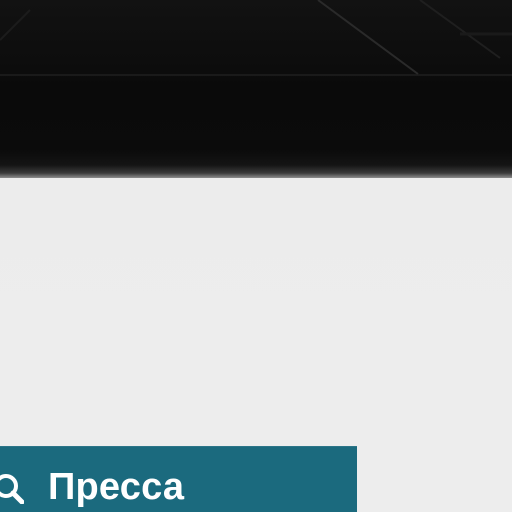 The image size is (512, 512). Describe the element at coordinates (12, 487) in the screenshot. I see `magnifier-icon` at that location.